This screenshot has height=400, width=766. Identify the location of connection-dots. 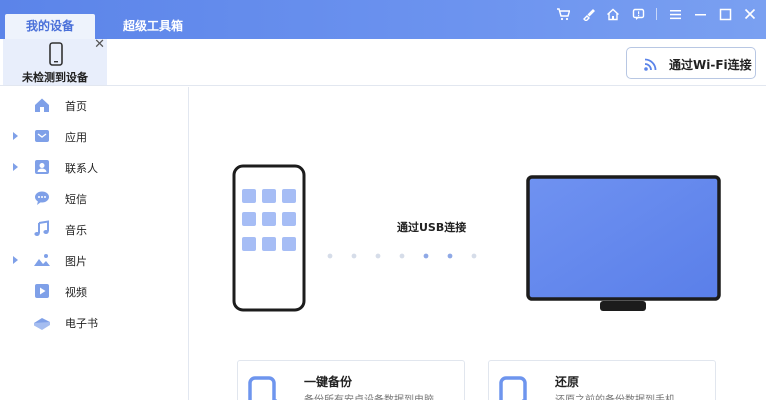
(402, 256).